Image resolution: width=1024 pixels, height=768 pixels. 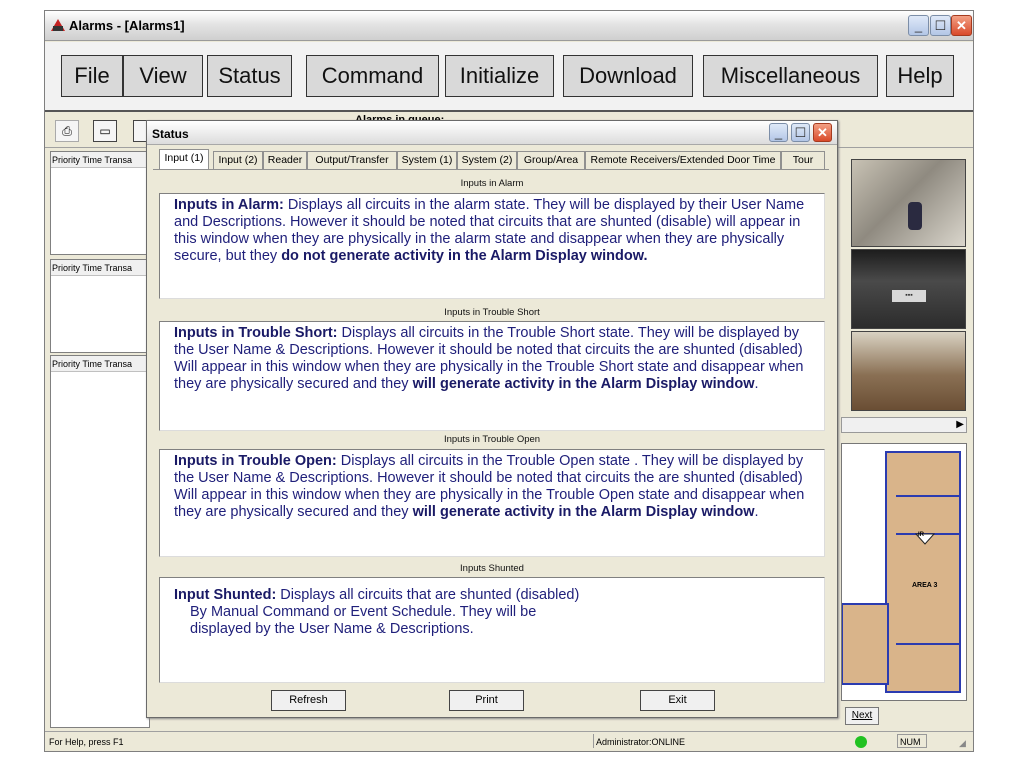 What do you see at coordinates (67, 131) in the screenshot?
I see `print-toolbar-icon: ⎙` at bounding box center [67, 131].